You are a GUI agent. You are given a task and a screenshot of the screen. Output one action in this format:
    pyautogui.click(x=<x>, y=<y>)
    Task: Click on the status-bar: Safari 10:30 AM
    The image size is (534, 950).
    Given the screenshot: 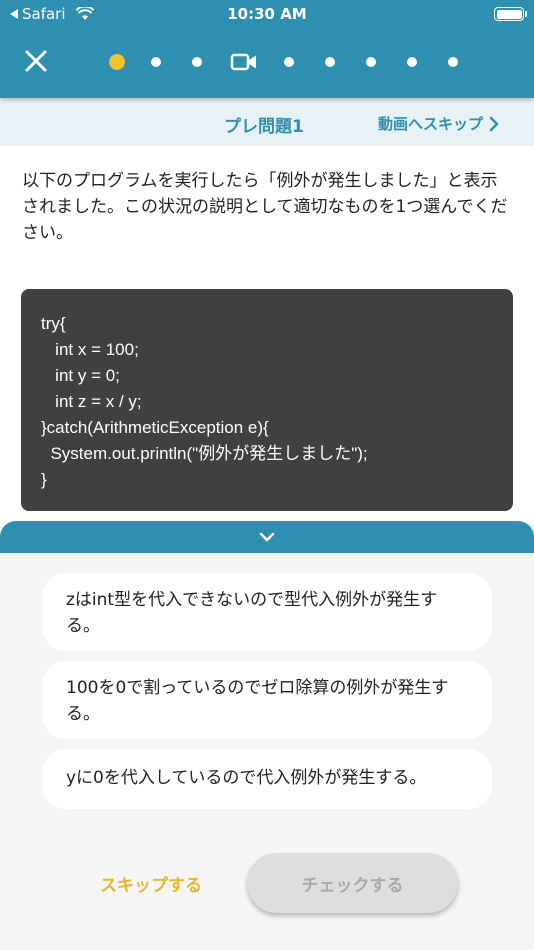 What is the action you would take?
    pyautogui.click(x=267, y=14)
    